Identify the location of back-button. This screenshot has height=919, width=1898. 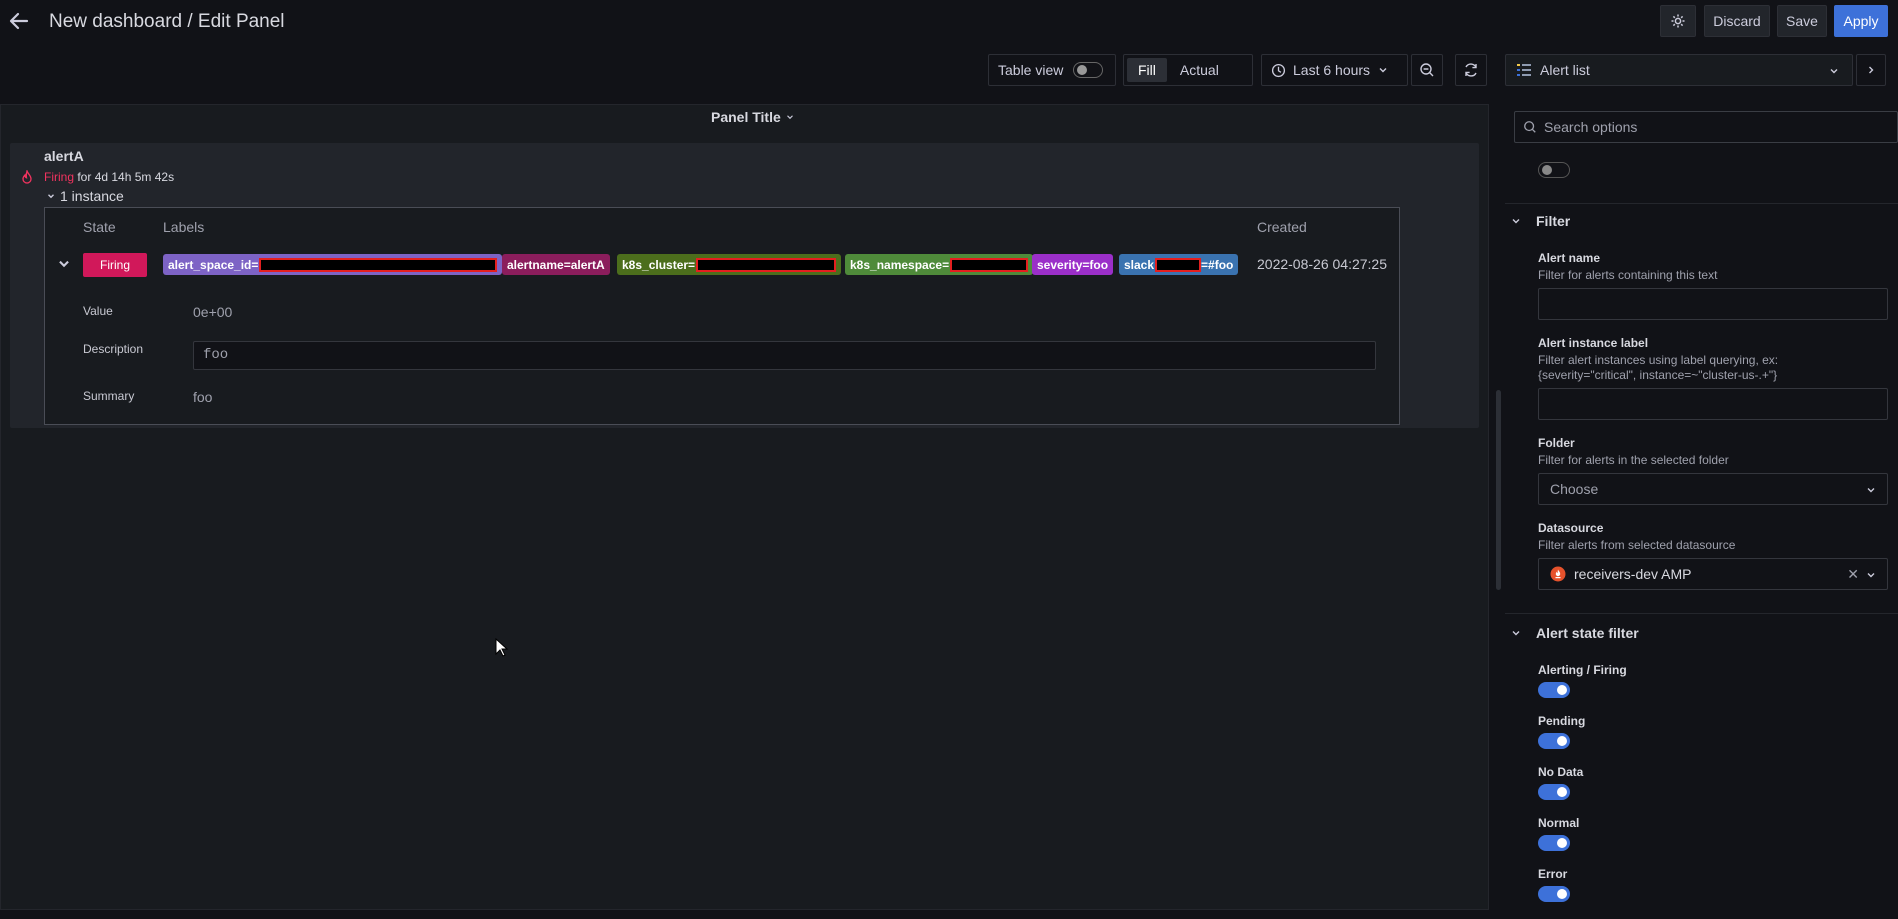
(19, 21).